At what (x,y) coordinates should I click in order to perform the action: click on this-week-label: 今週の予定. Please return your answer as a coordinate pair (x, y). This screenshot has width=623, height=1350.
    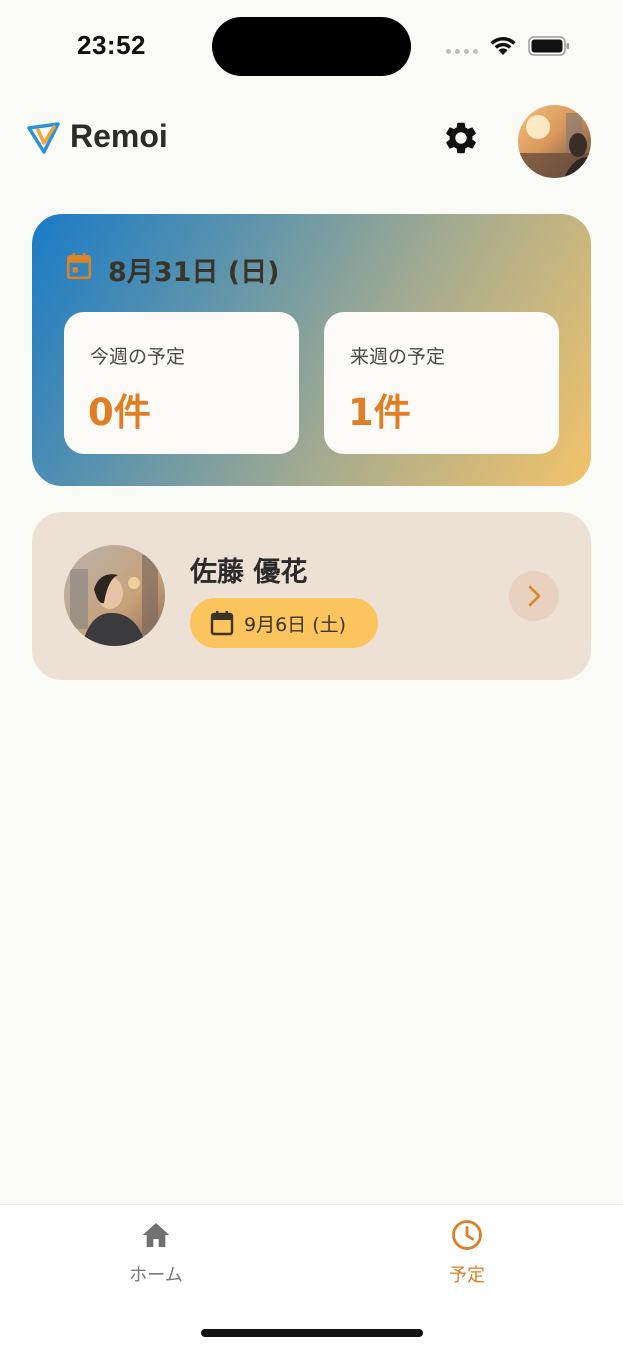
    Looking at the image, I should click on (138, 357).